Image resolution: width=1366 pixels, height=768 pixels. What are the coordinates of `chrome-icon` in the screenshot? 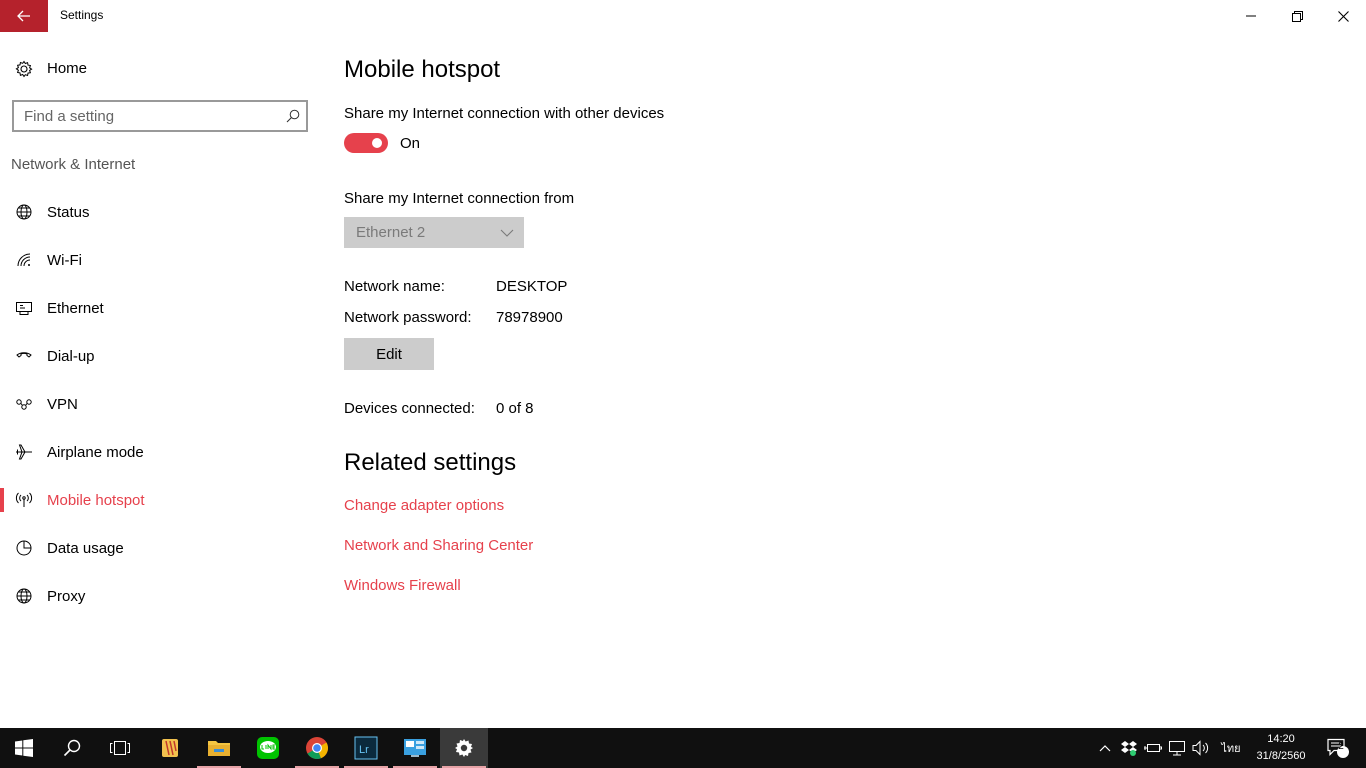 It's located at (317, 748).